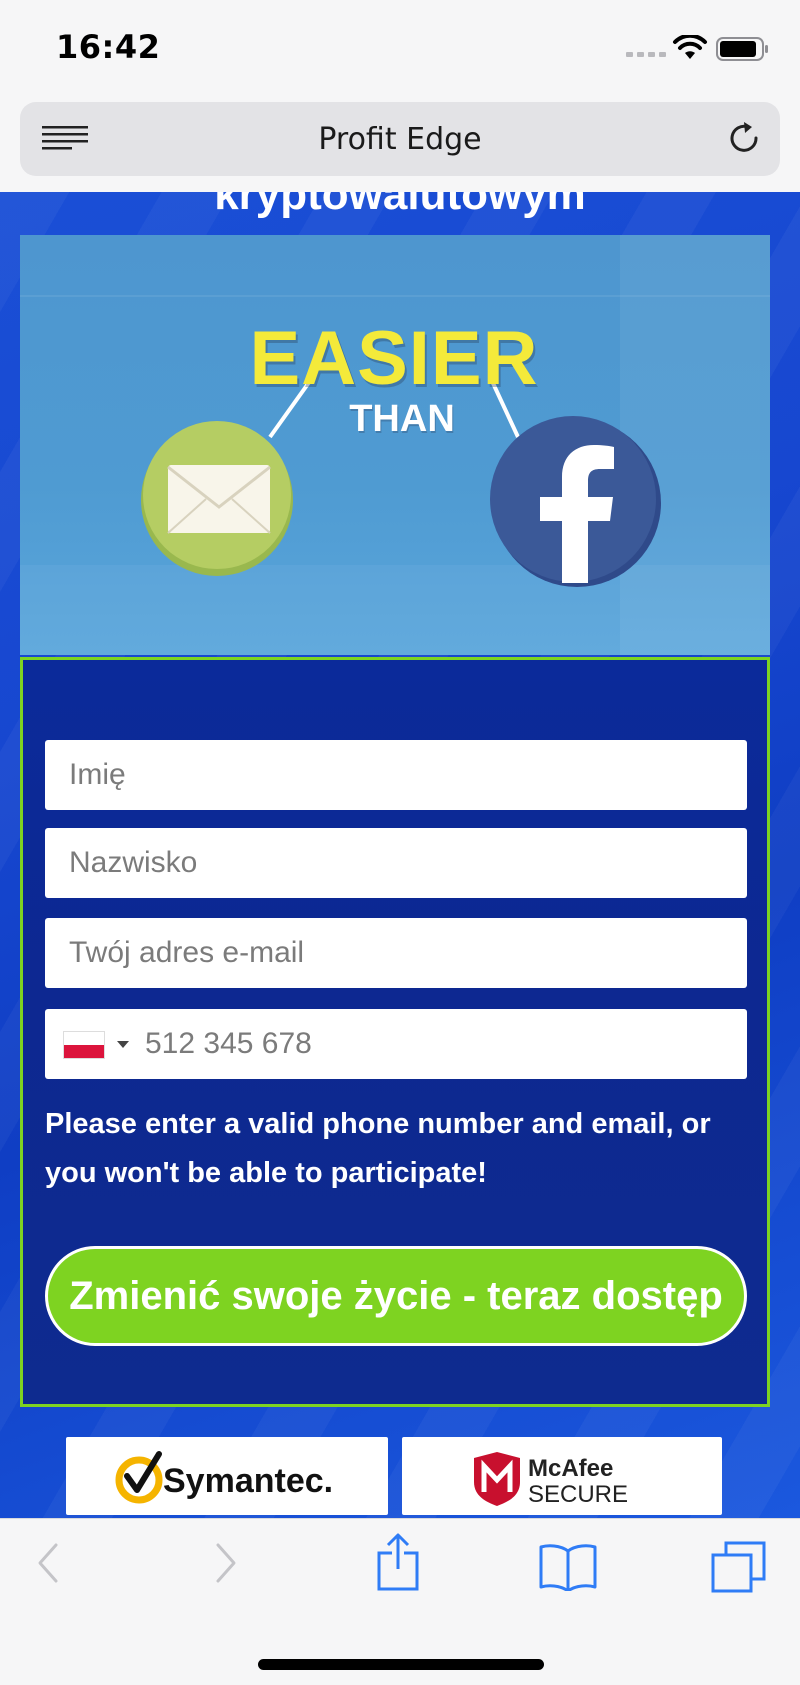 Image resolution: width=800 pixels, height=1685 pixels. Describe the element at coordinates (398, 1563) in the screenshot. I see `share-icon` at that location.